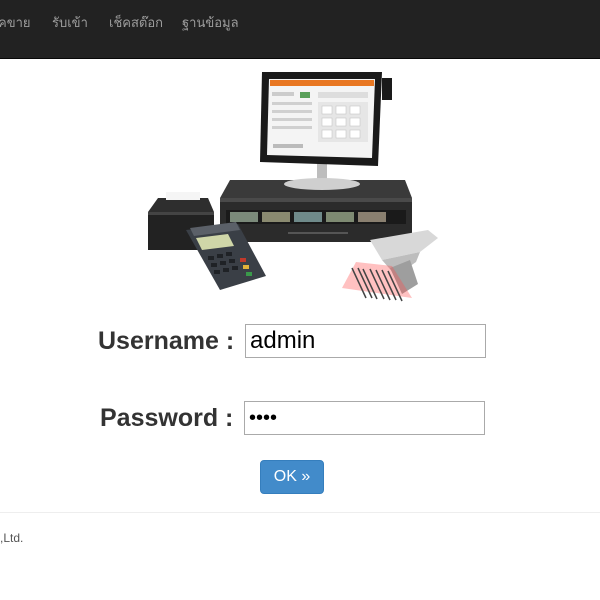 The width and height of the screenshot is (600, 600). I want to click on footer-copyright: ,Ltd., so click(12, 538).